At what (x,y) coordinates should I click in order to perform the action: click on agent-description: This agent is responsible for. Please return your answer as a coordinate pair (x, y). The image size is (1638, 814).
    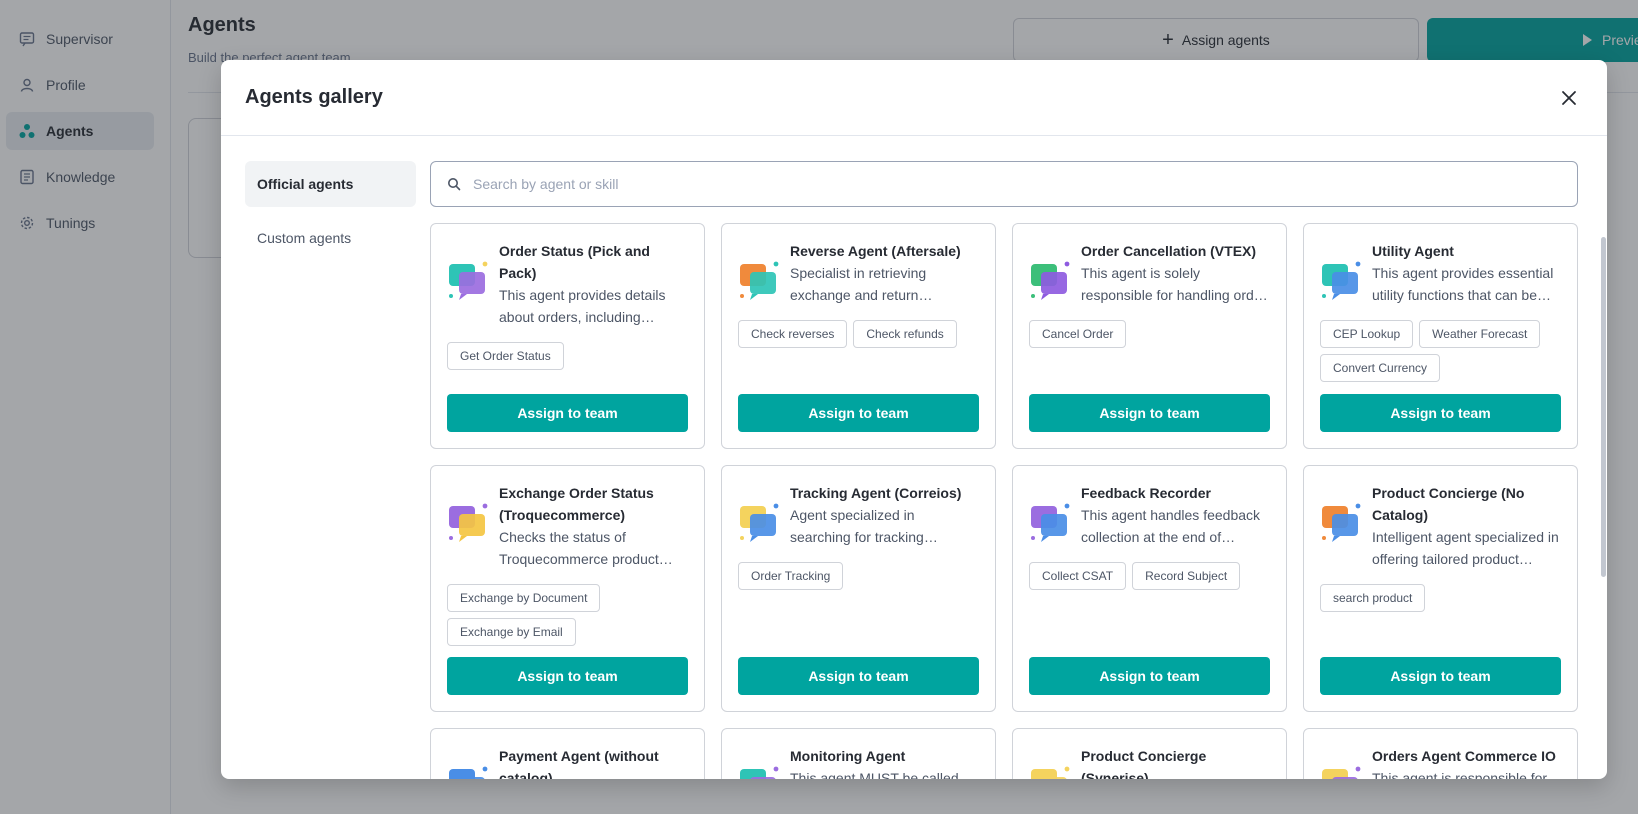
    Looking at the image, I should click on (1460, 774).